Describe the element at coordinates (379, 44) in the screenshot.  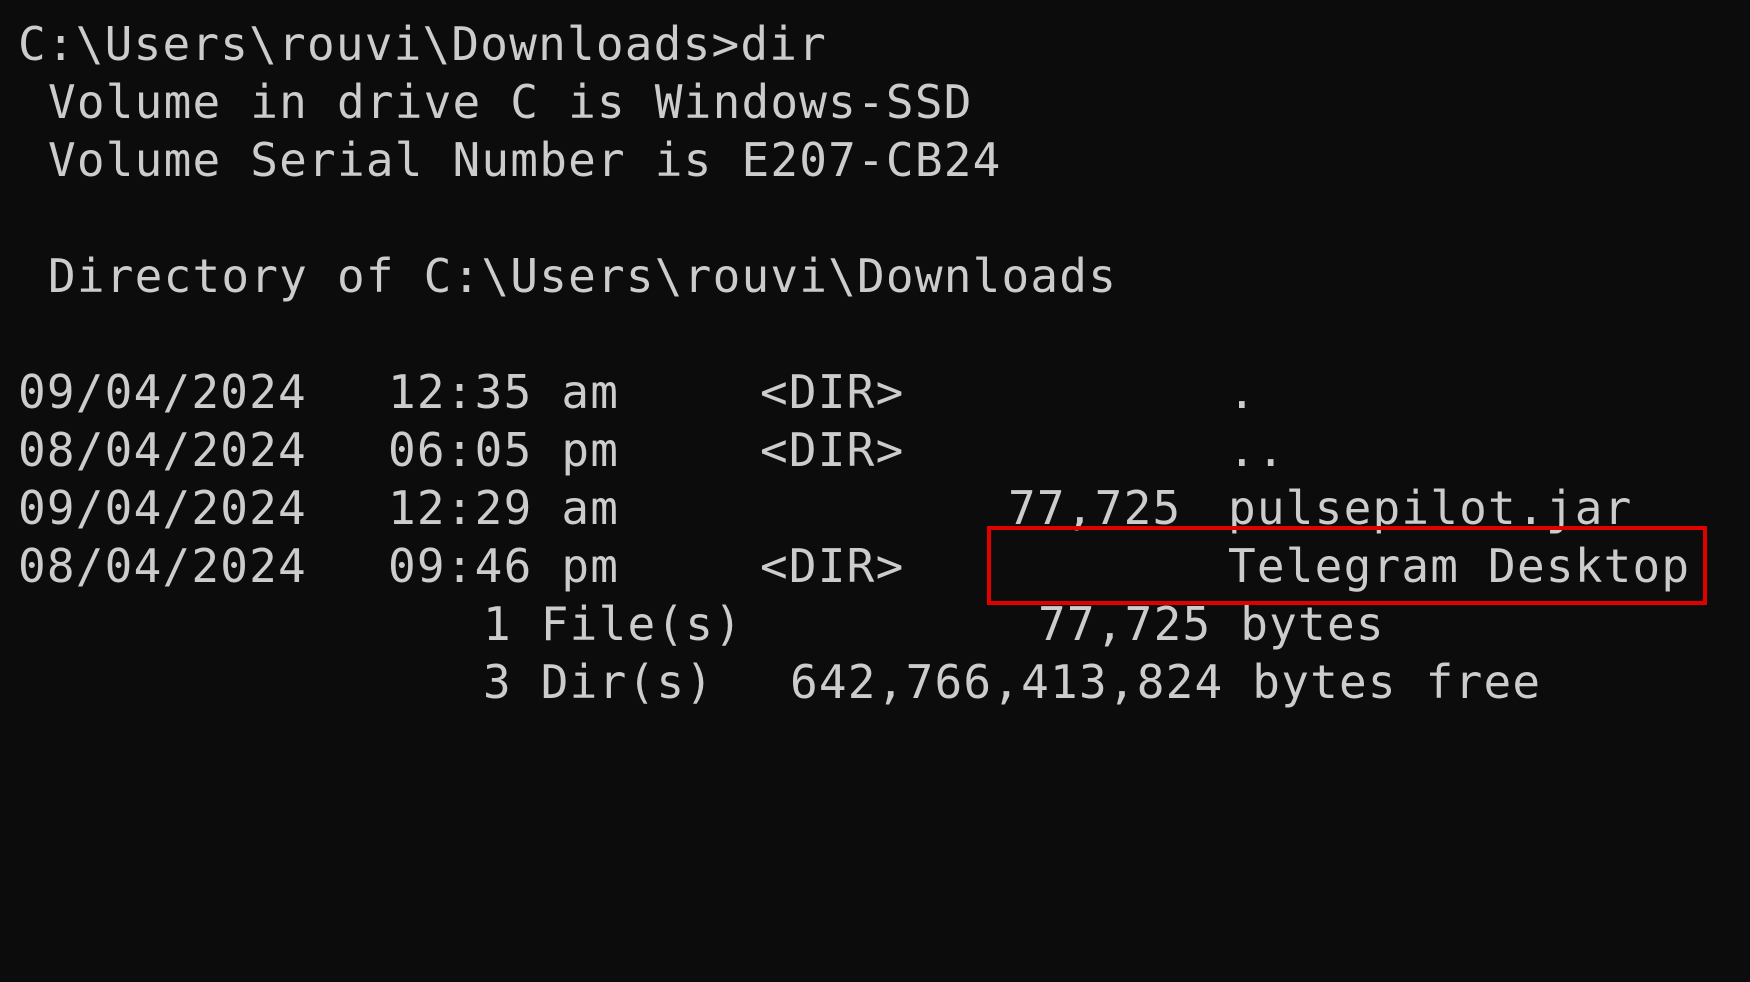
I see `prompt-path: C:\Users\rouvi\Downloads>` at that location.